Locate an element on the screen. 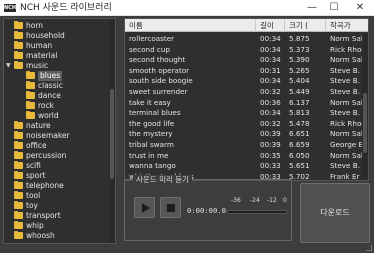 Image resolution: width=374 pixels, height=253 pixels. table-row: take it easy 00:36 6.137 Norm Sab is located at coordinates (245, 102).